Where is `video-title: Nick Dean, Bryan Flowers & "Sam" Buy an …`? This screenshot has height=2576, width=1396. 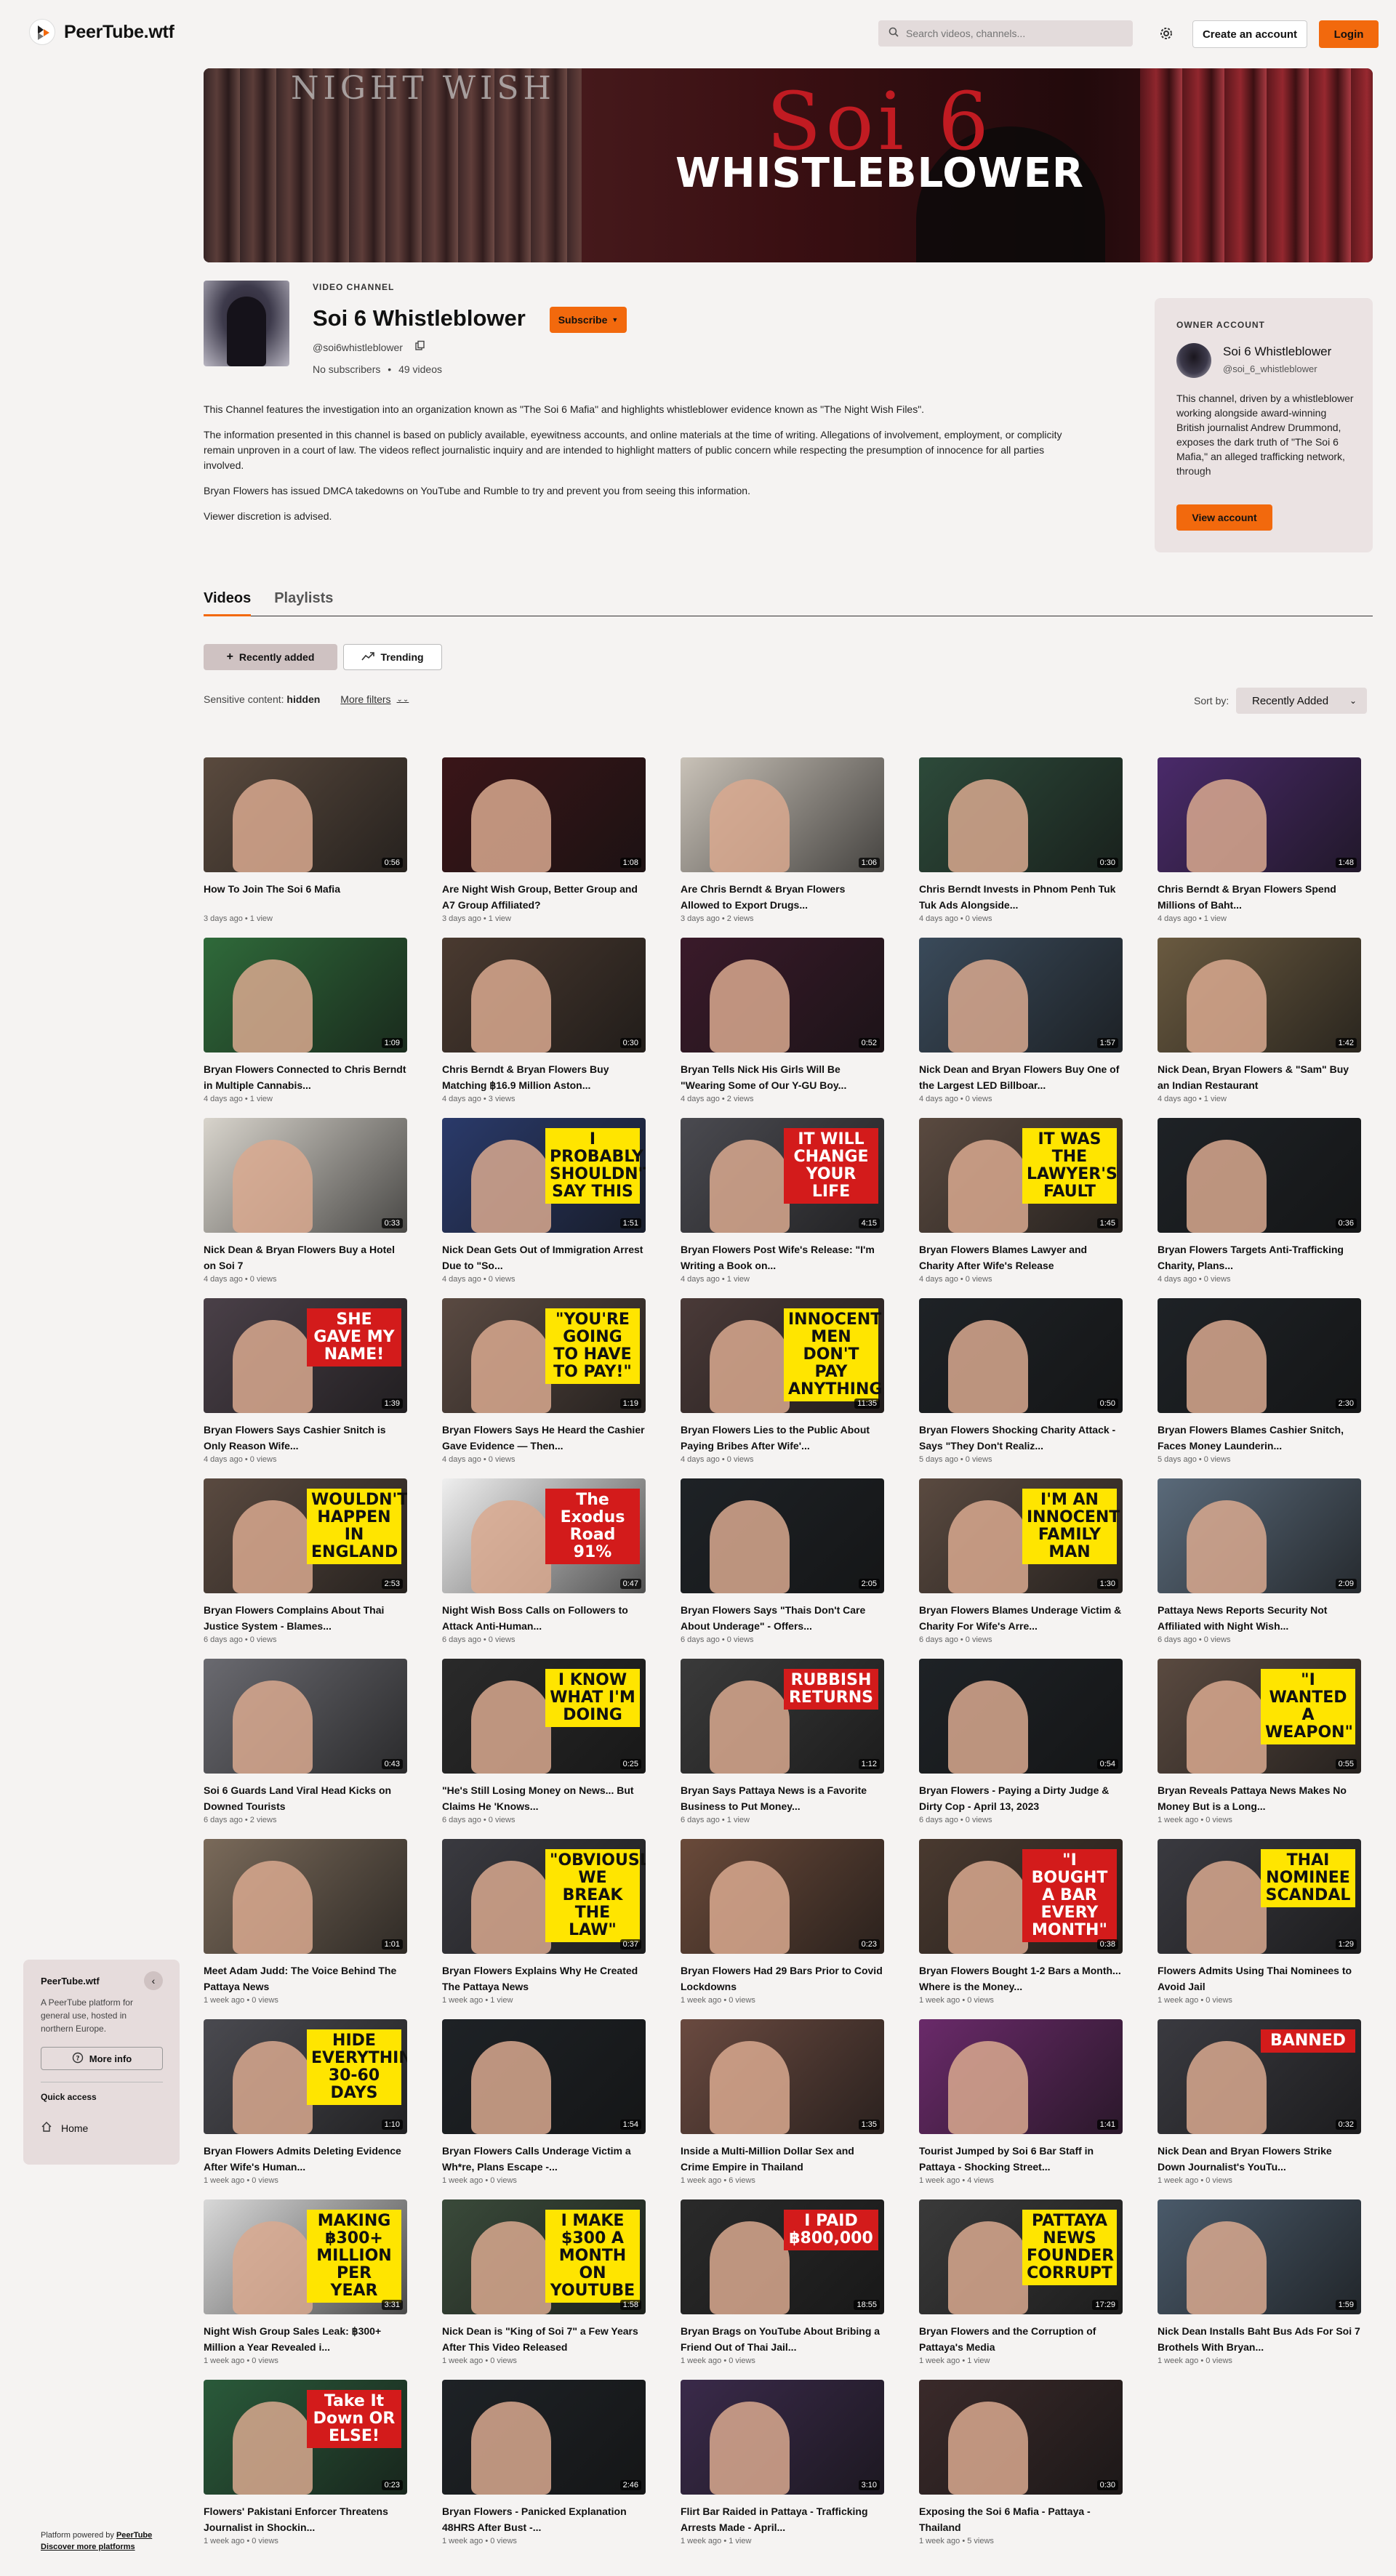
video-title: Nick Dean, Bryan Flowers & "Sam" Buy an … is located at coordinates (1259, 1077).